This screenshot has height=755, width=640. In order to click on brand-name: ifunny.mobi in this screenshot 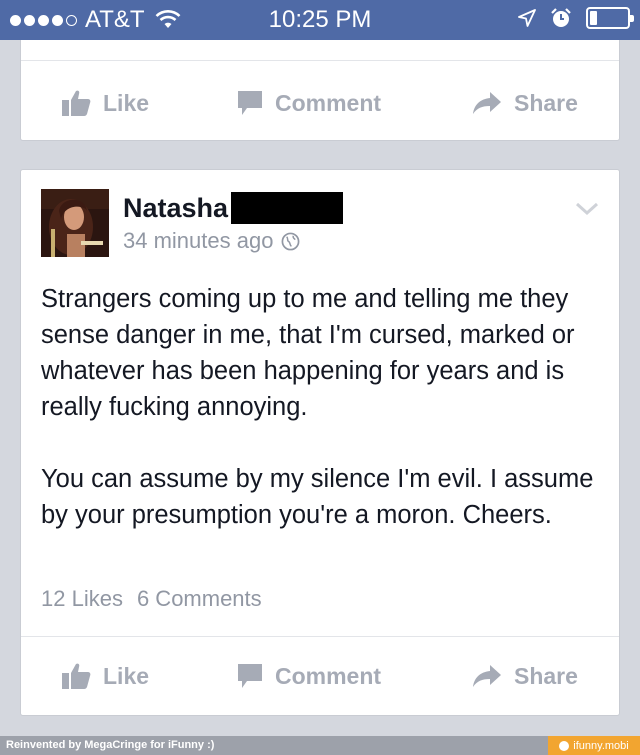, I will do `click(601, 745)`.